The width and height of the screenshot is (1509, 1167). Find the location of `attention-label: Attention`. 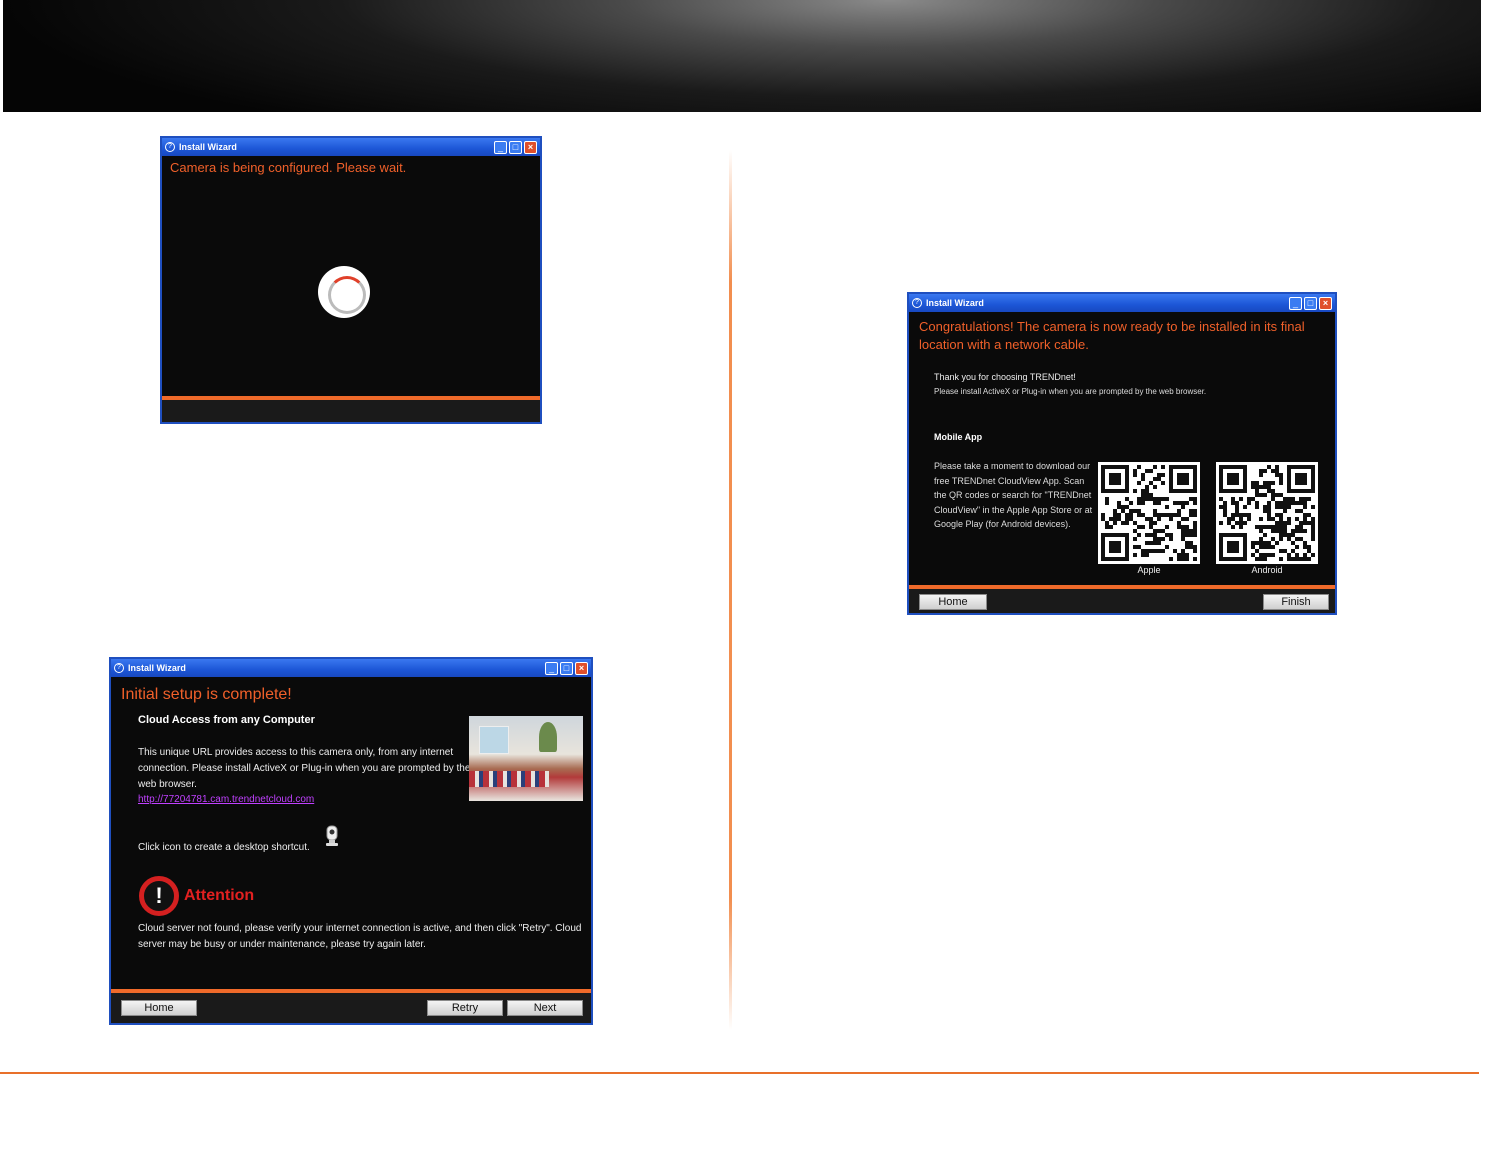

attention-label: Attention is located at coordinates (219, 895).